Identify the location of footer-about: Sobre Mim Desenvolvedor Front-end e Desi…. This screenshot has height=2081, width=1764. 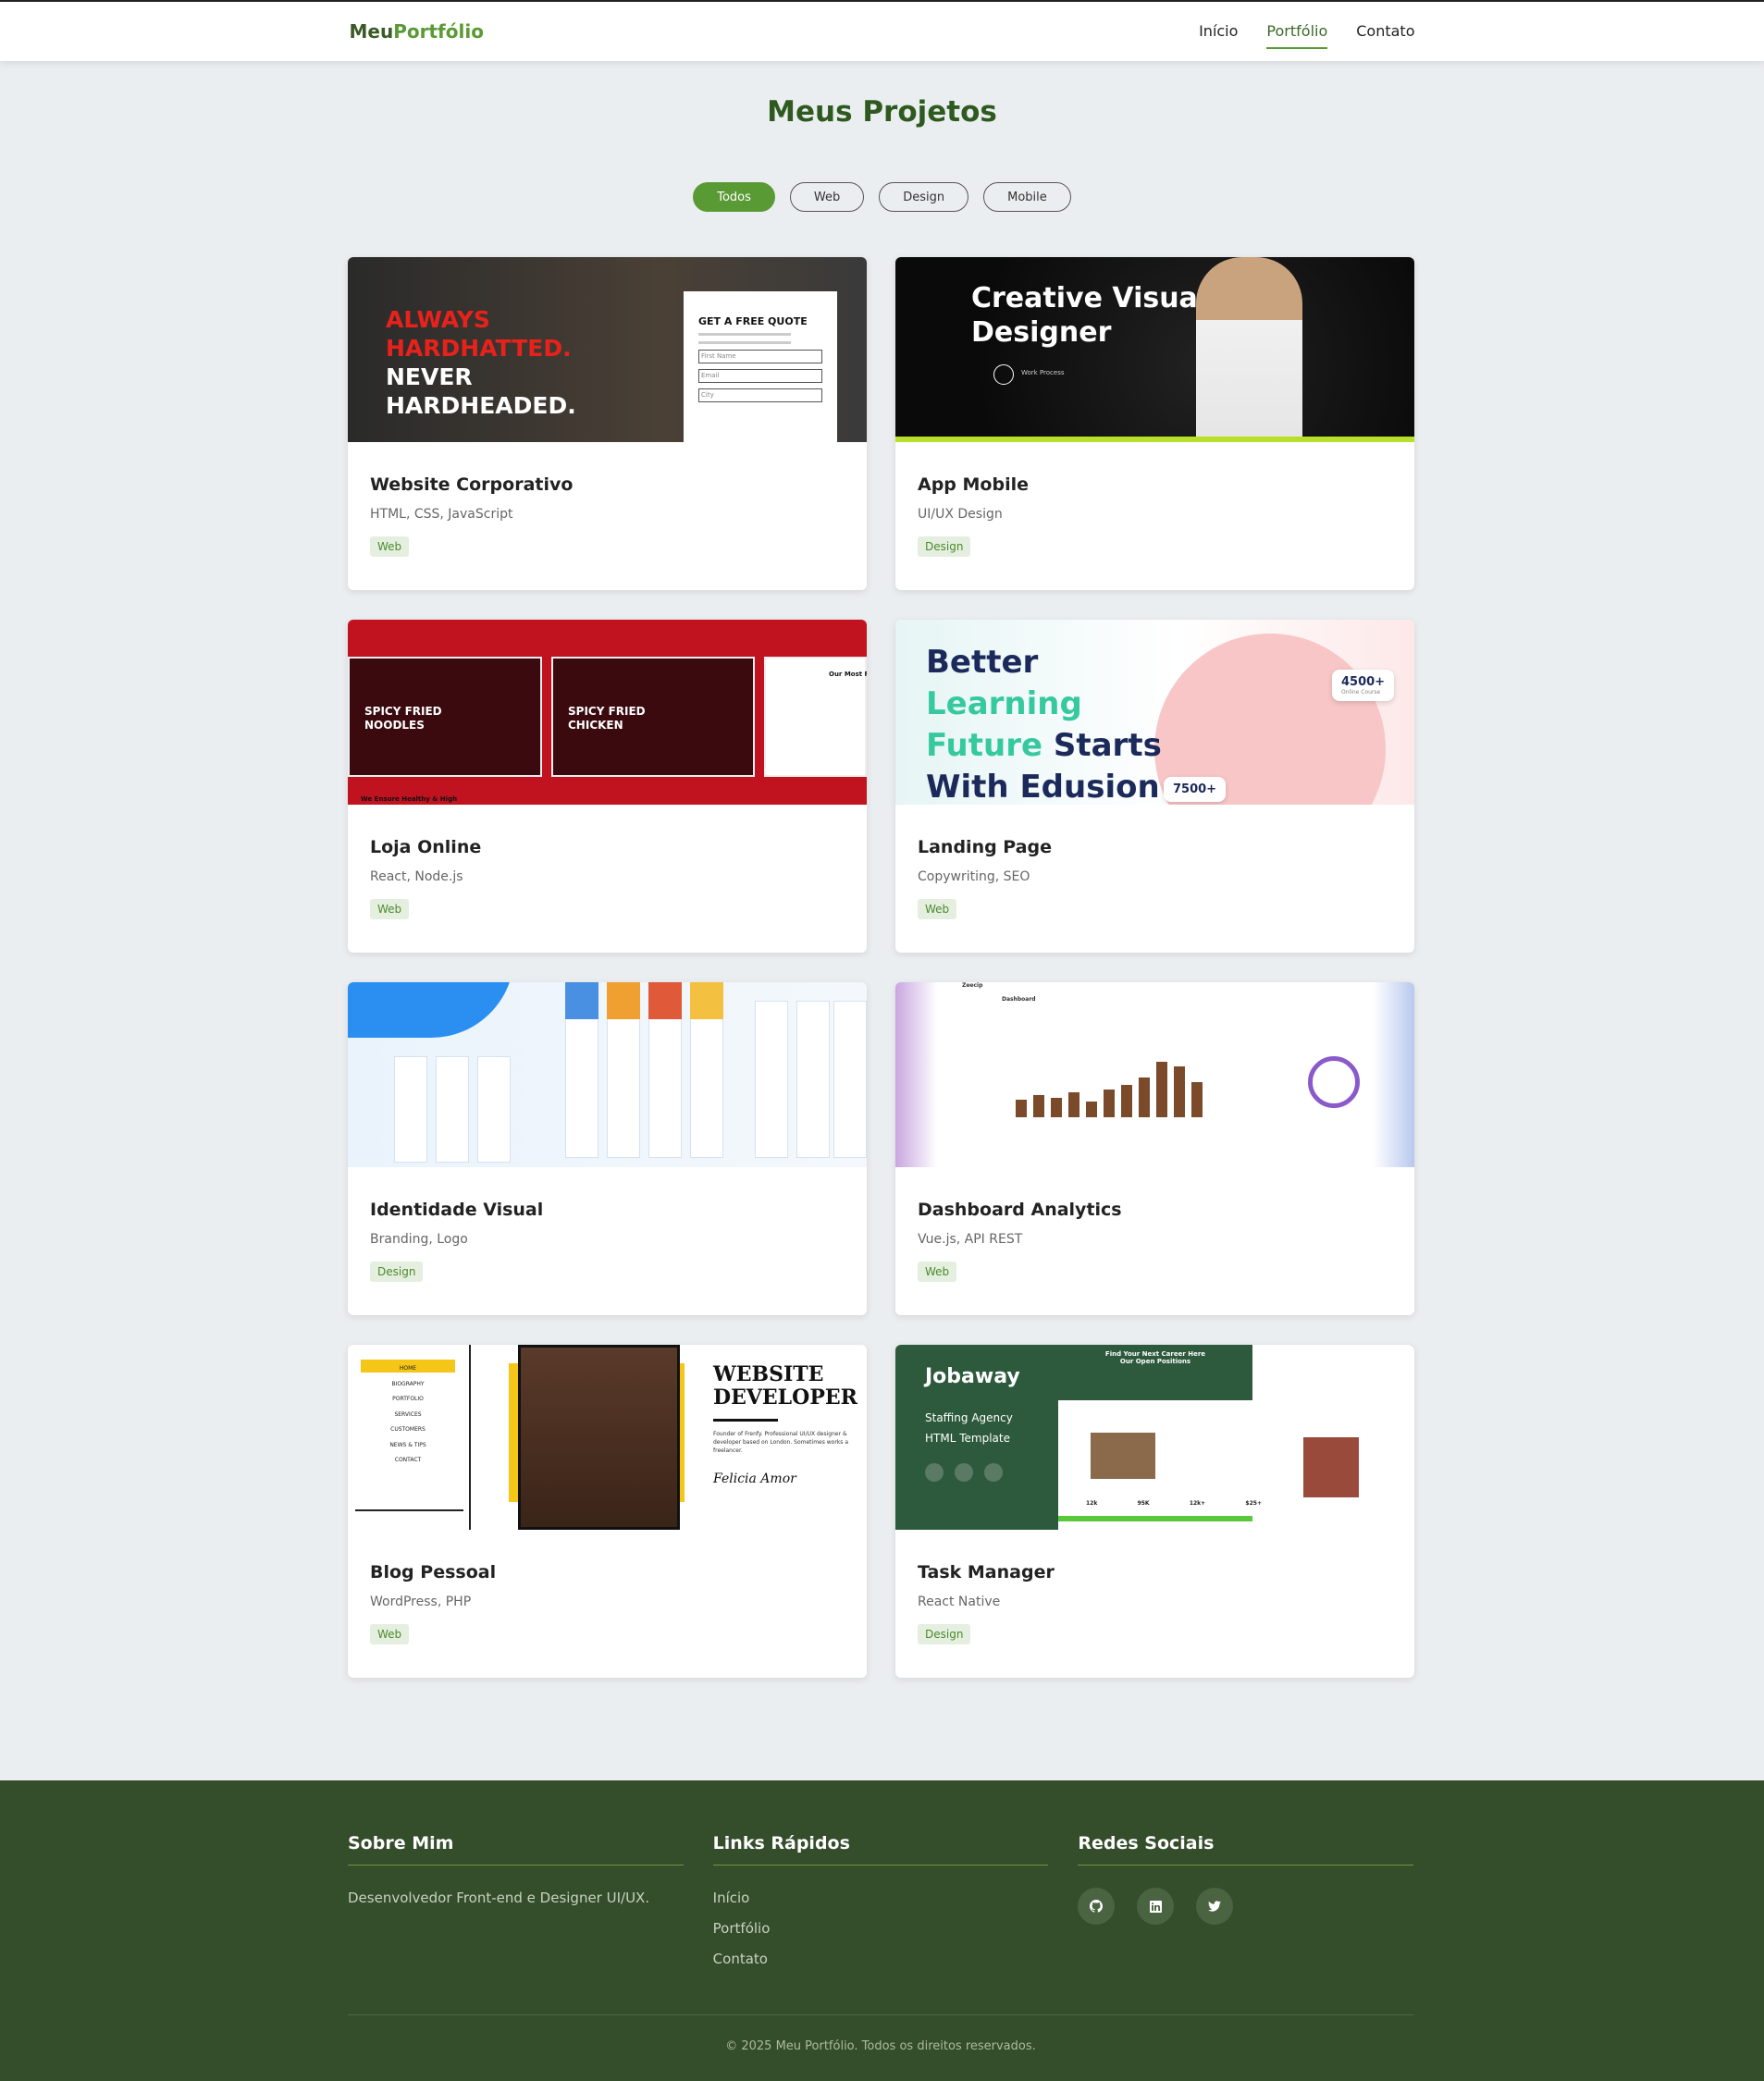
(516, 1907).